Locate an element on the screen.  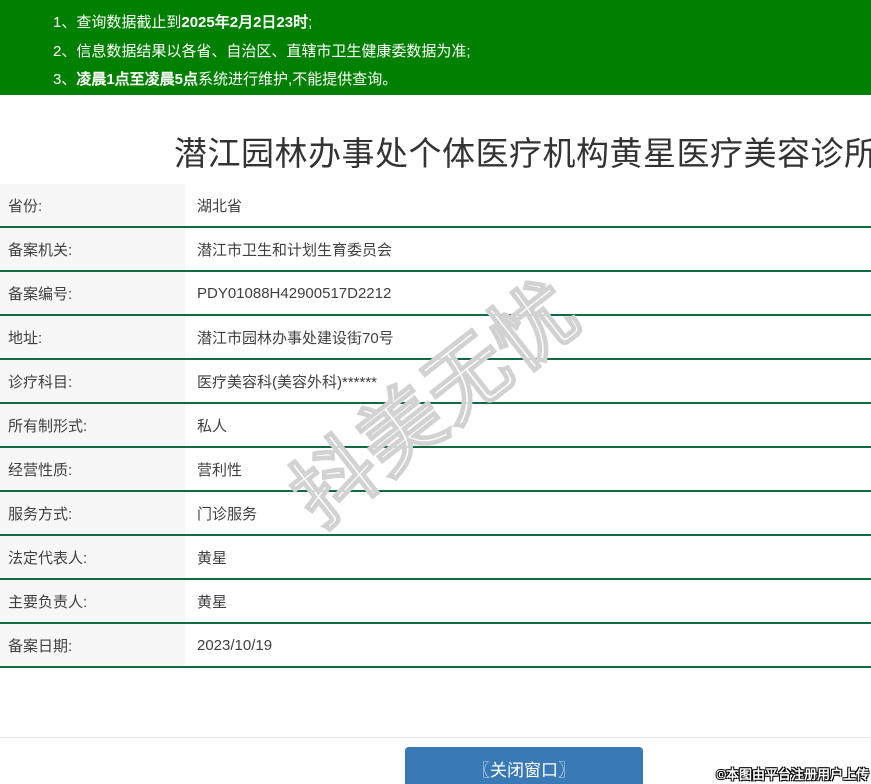
table-row-business-nature: 经营性质: 营利性 is located at coordinates (435, 470).